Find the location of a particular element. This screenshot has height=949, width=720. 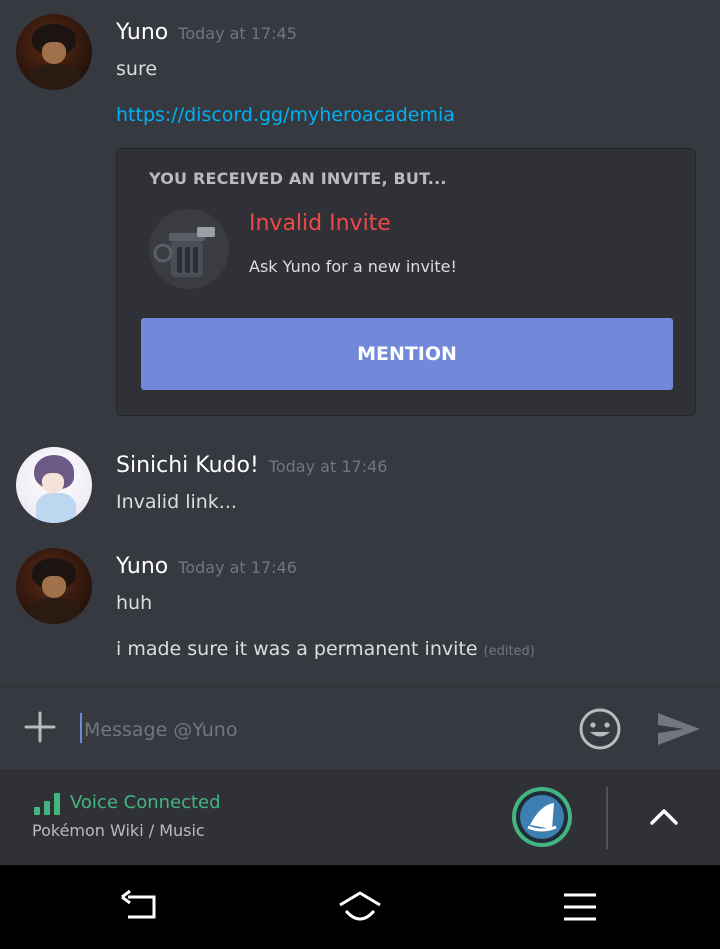

message-header: Yuno Today at 17:46 is located at coordinates (206, 566).